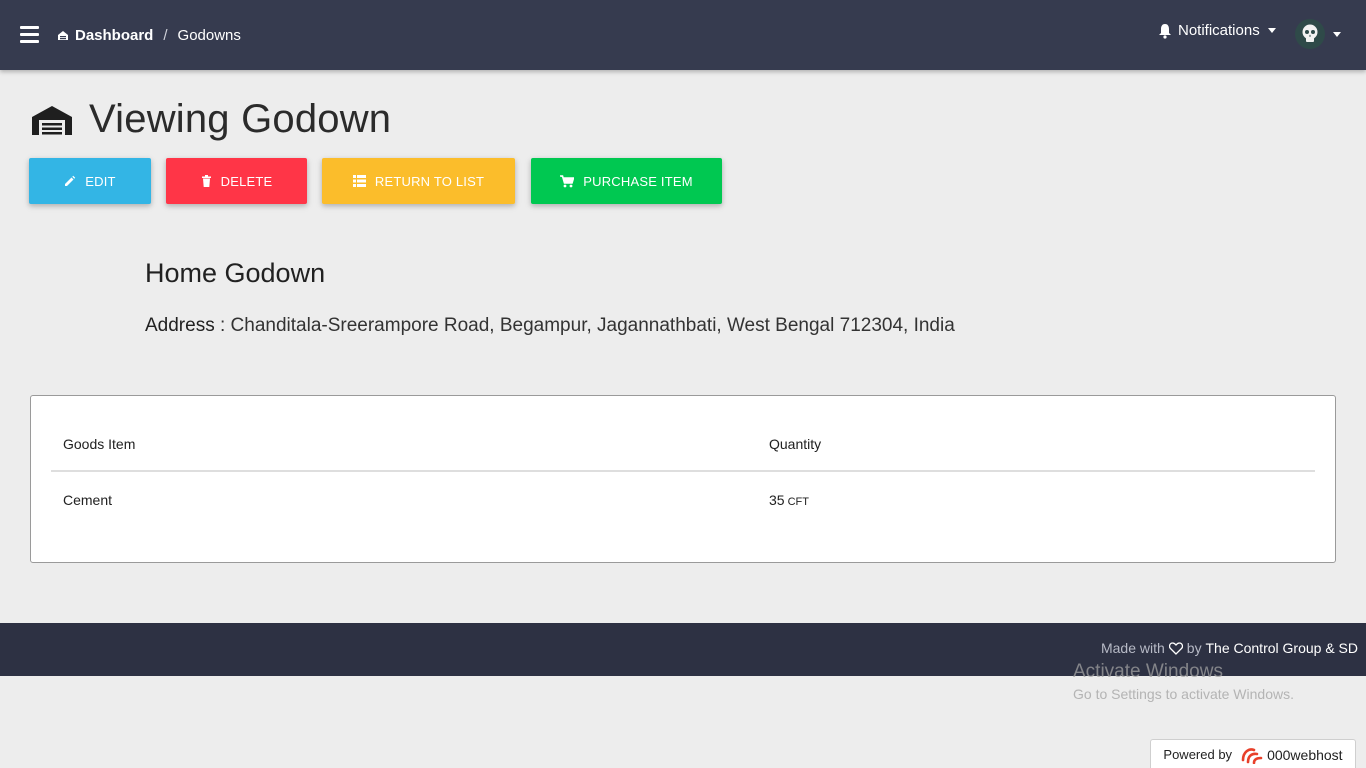 This screenshot has height=768, width=1366. I want to click on activate-windows-subtitle: Go to Settings to activate Windows., so click(1183, 694).